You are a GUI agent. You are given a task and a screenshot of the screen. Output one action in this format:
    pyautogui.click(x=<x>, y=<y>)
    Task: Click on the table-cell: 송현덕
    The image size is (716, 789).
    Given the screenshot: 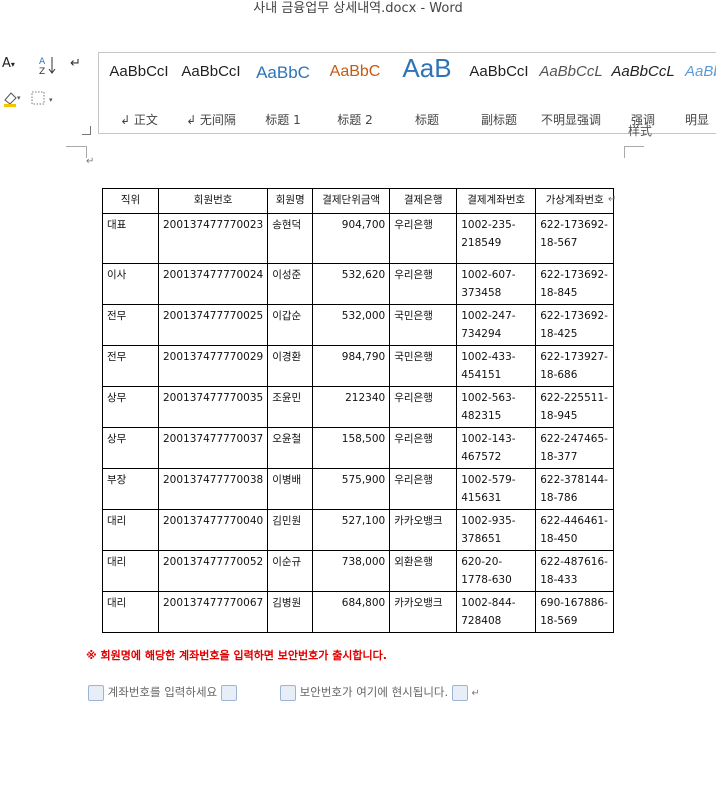 What is the action you would take?
    pyautogui.click(x=290, y=238)
    